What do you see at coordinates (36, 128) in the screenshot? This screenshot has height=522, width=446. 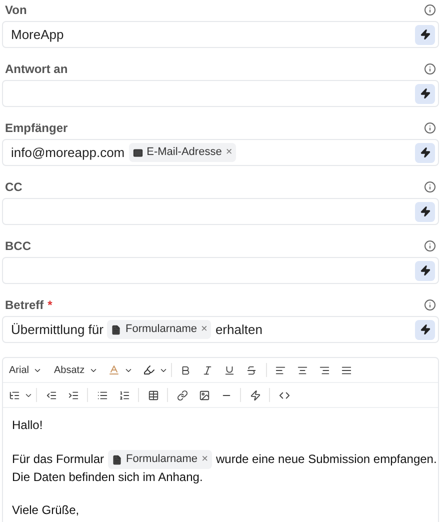 I see `field-label: Empfänger` at bounding box center [36, 128].